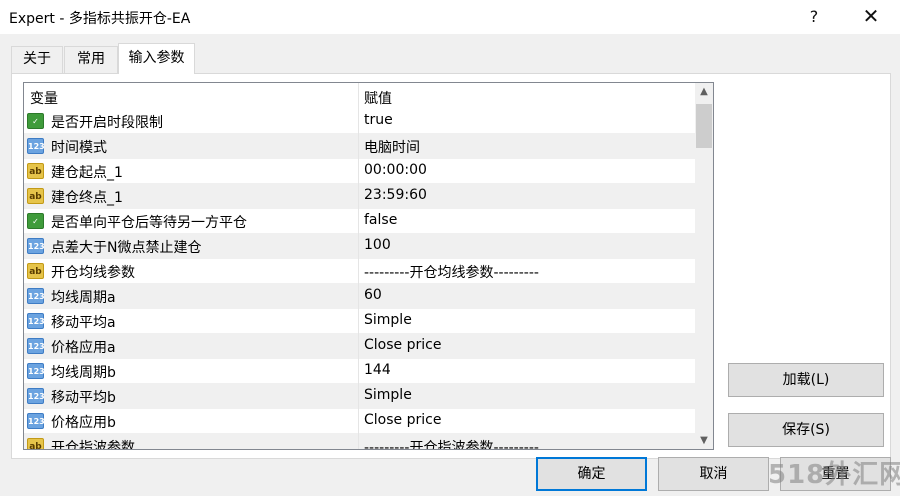 This screenshot has height=496, width=900. What do you see at coordinates (377, 245) in the screenshot?
I see `variable-value: 100` at bounding box center [377, 245].